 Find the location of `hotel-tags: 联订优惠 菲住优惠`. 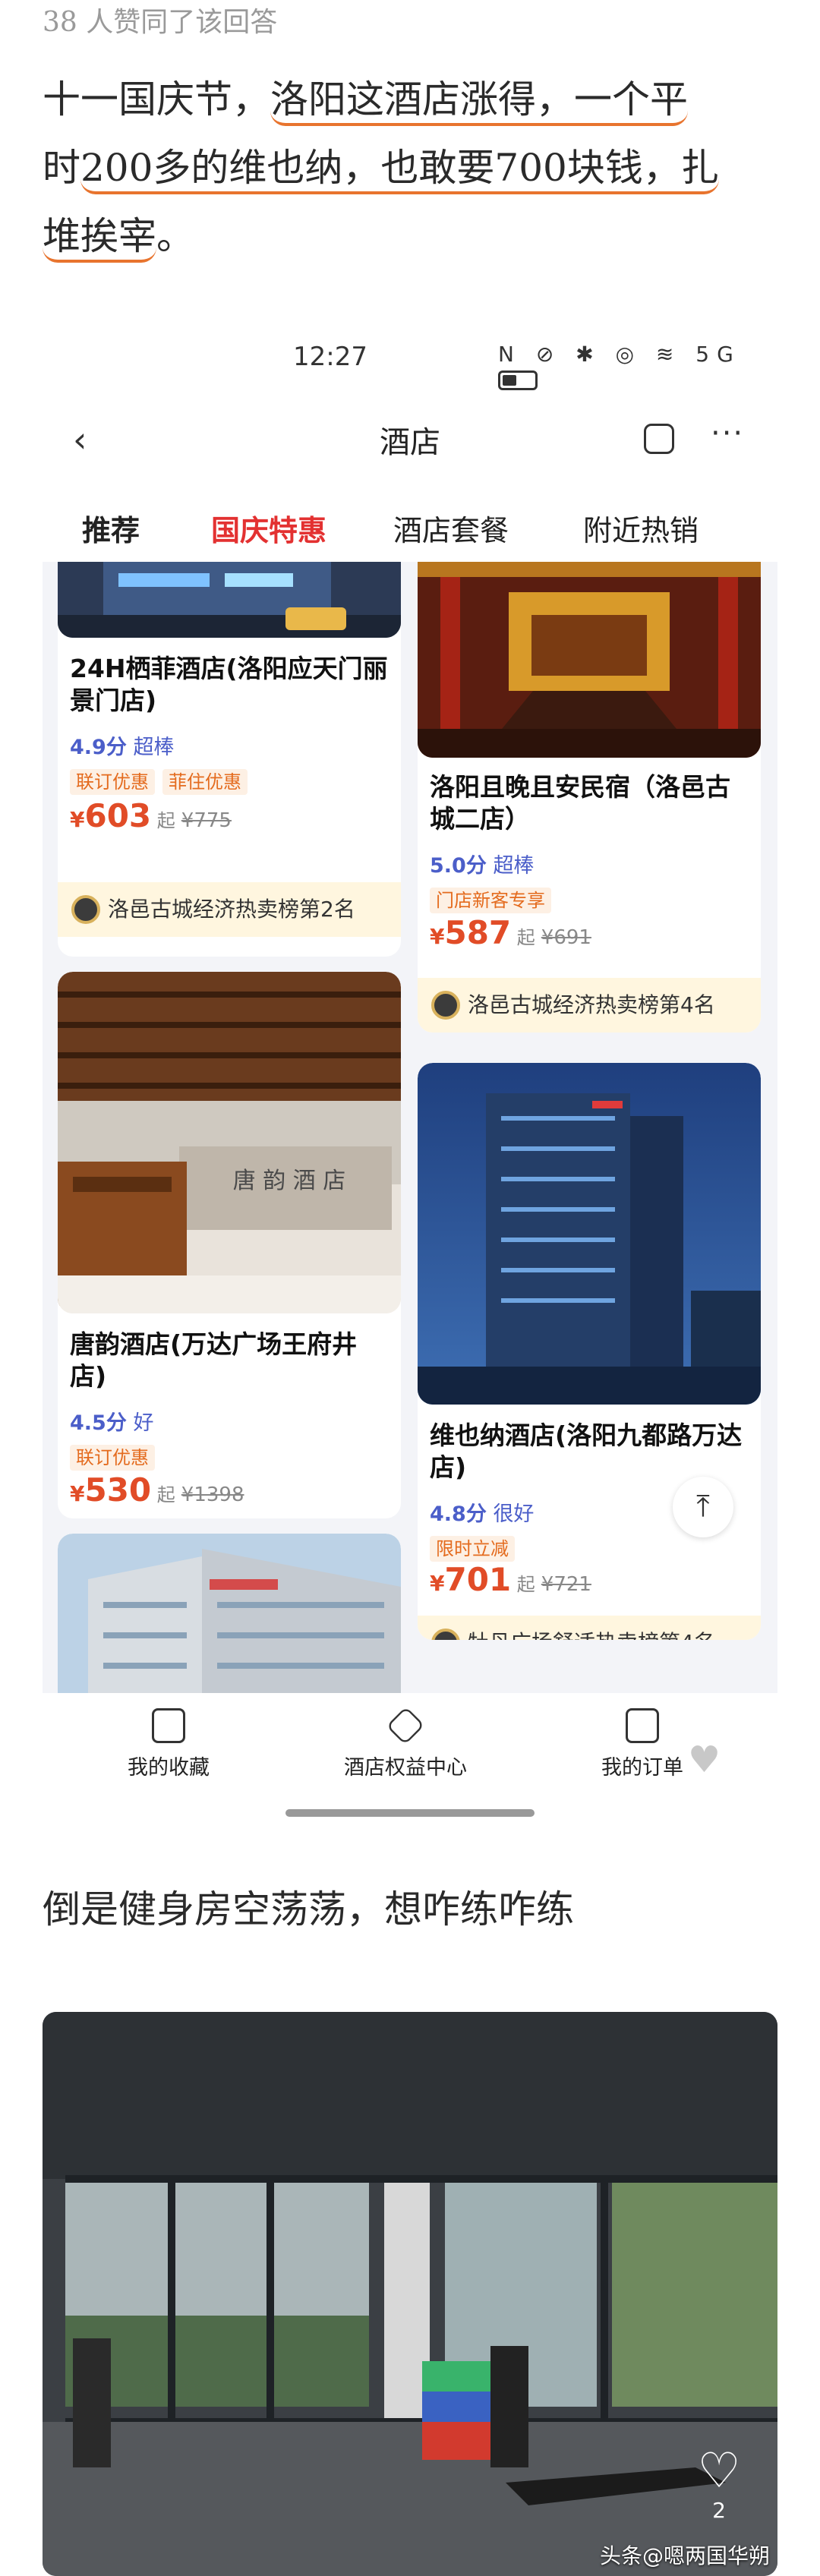

hotel-tags: 联订优惠 菲住优惠 is located at coordinates (162, 781).